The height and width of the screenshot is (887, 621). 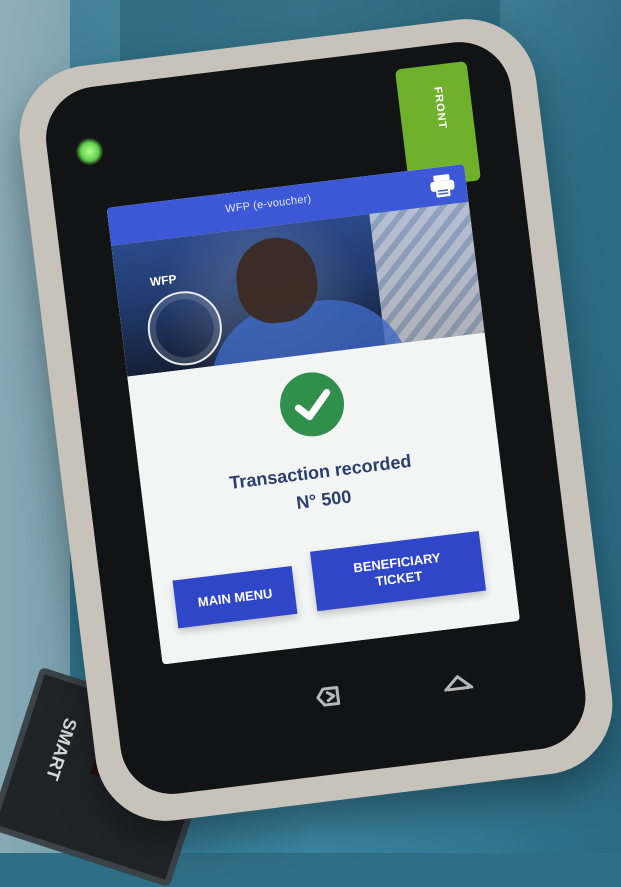 I want to click on check-icon, so click(x=312, y=404).